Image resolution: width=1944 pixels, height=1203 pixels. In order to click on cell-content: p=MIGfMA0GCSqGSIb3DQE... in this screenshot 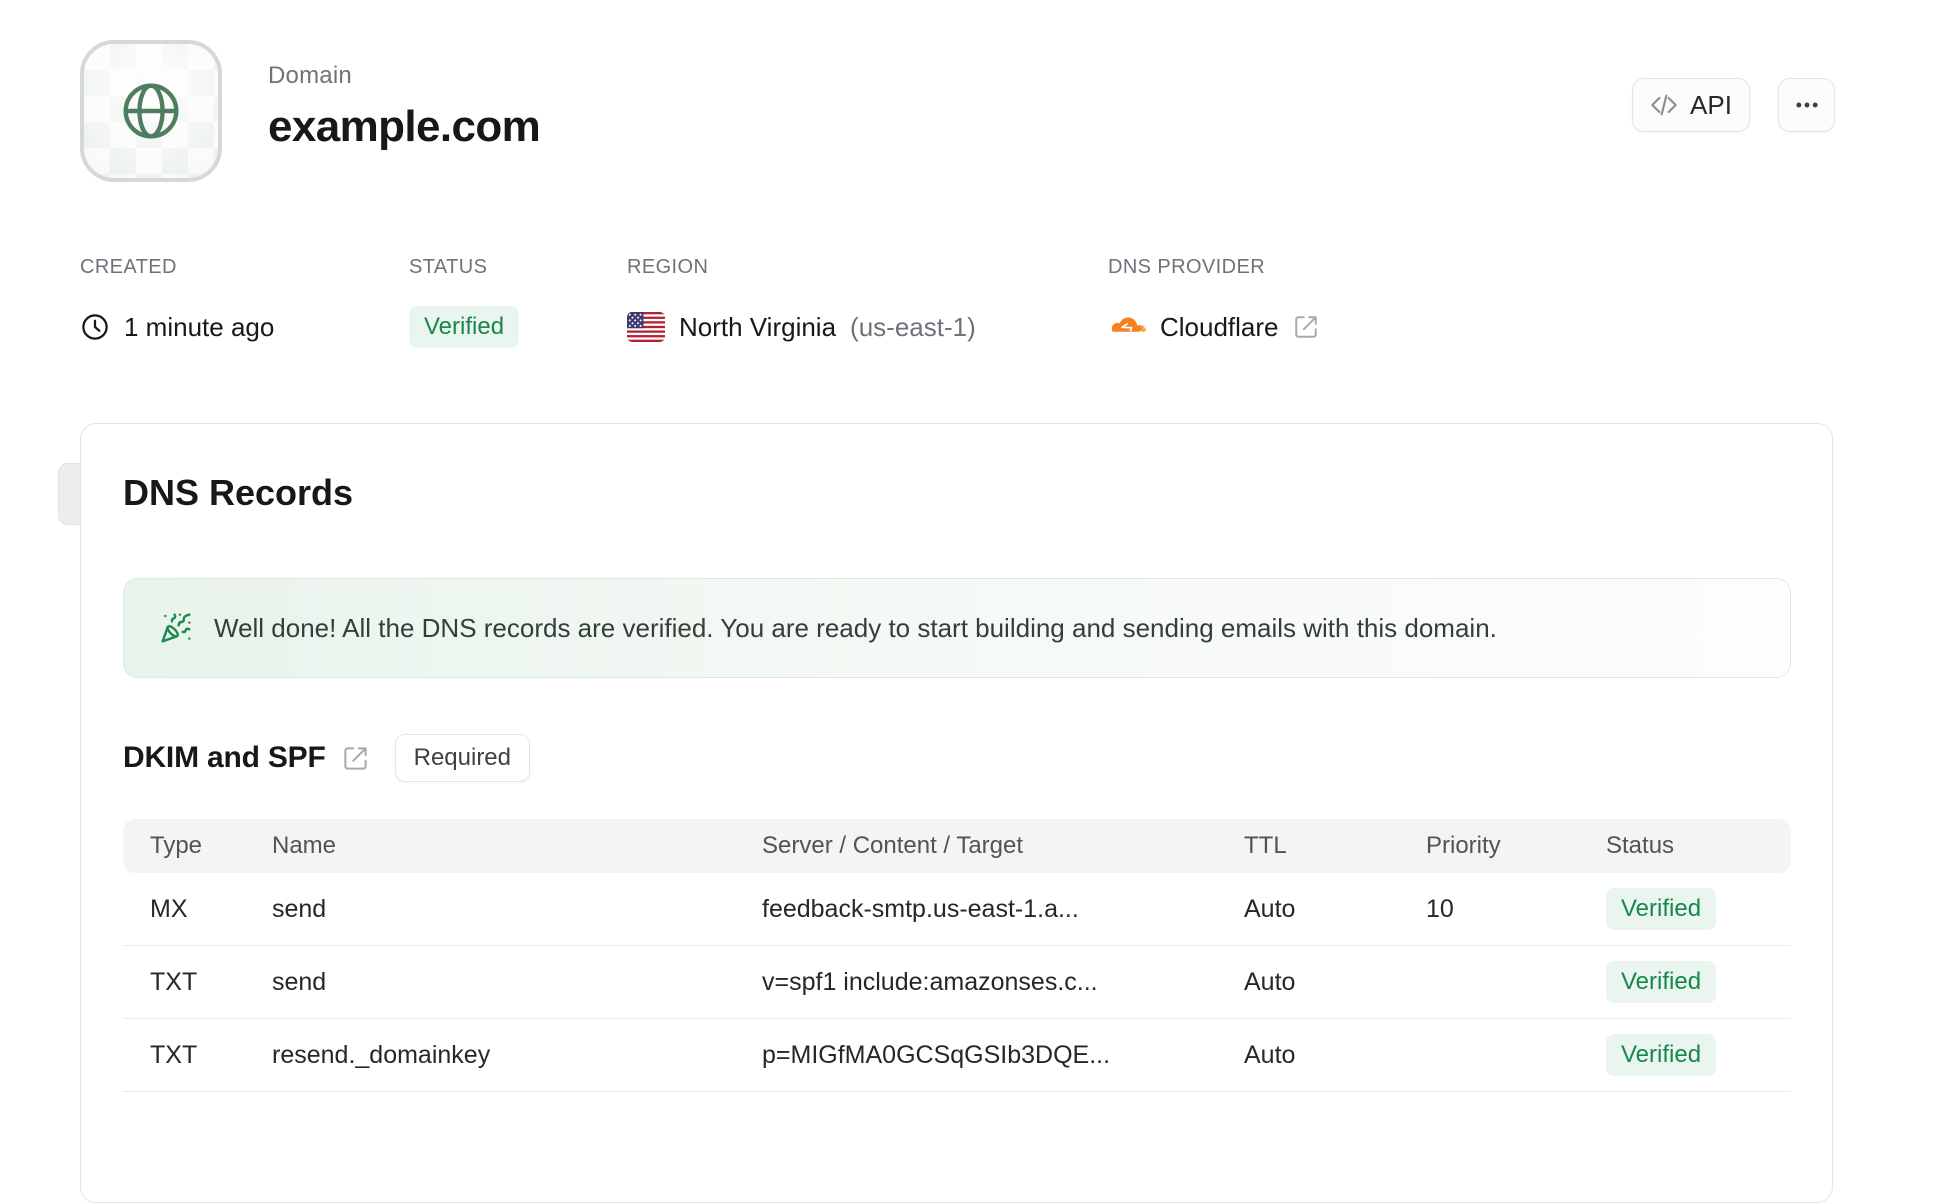, I will do `click(936, 1054)`.